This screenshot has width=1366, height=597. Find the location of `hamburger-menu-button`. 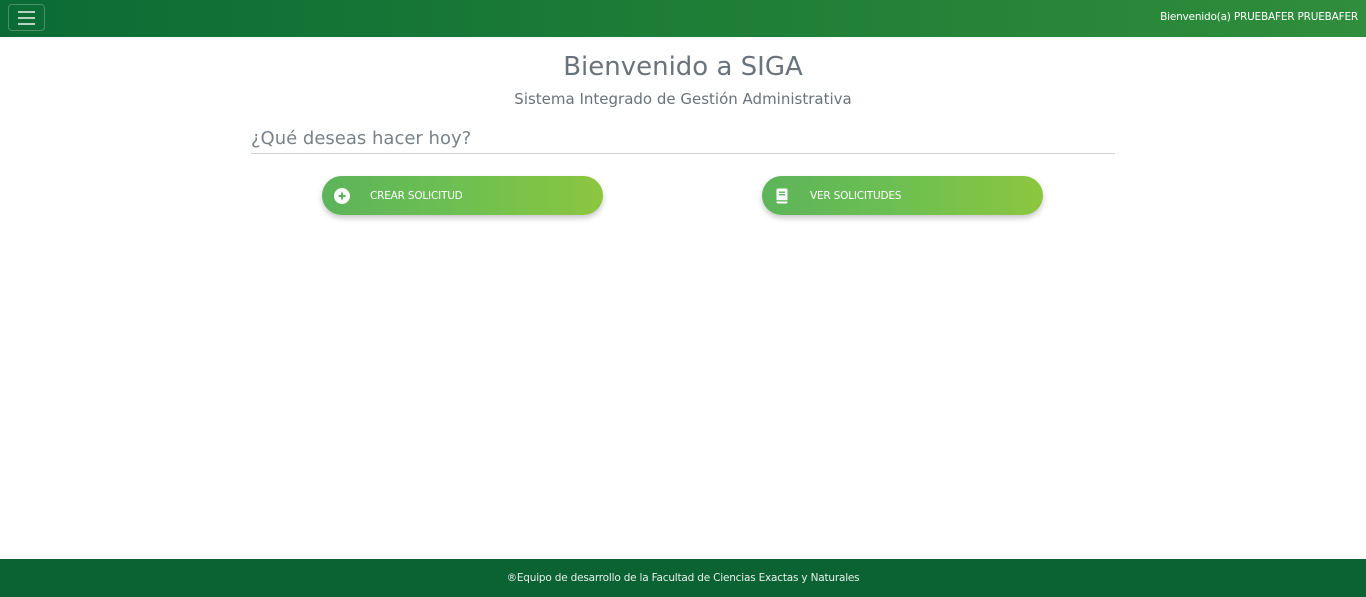

hamburger-menu-button is located at coordinates (26, 17).